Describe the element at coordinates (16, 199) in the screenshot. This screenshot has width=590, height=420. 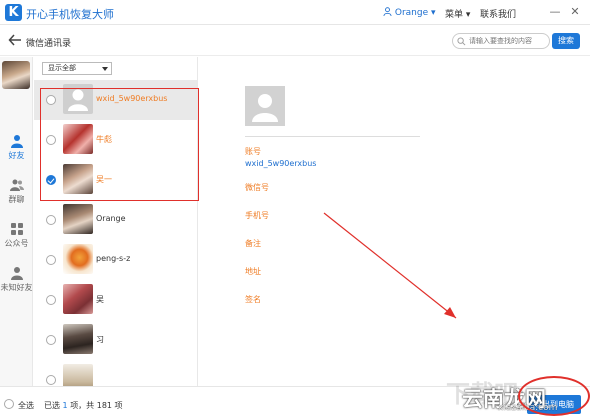
I see `sidebar-item-label: 群聊` at that location.